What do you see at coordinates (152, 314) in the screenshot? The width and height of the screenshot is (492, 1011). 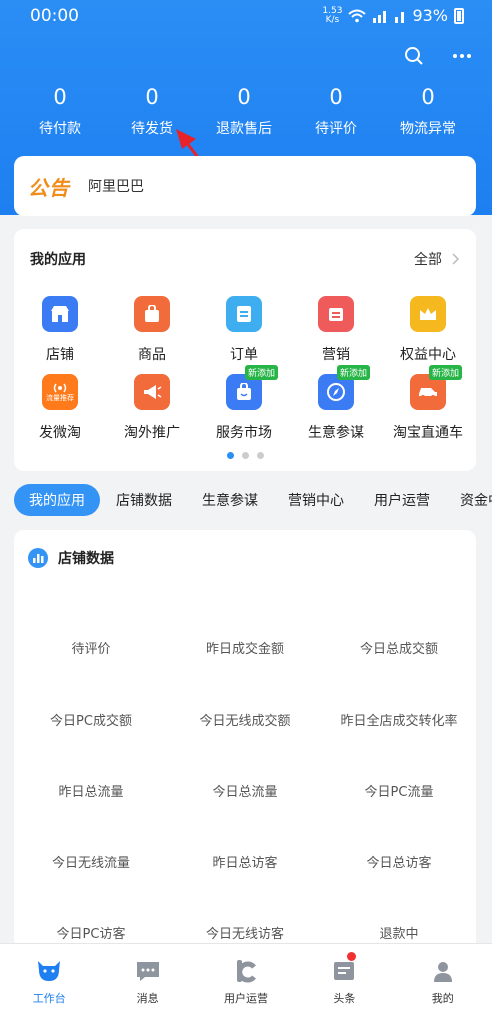 I see `bag-icon` at bounding box center [152, 314].